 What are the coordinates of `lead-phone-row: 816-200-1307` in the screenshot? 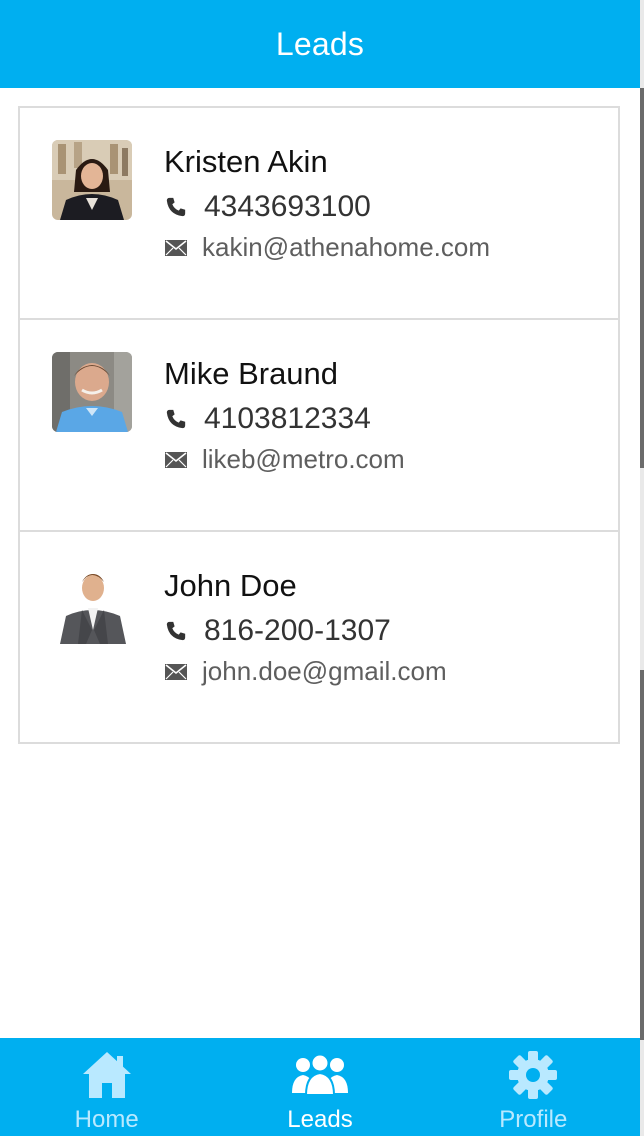 It's located at (277, 631).